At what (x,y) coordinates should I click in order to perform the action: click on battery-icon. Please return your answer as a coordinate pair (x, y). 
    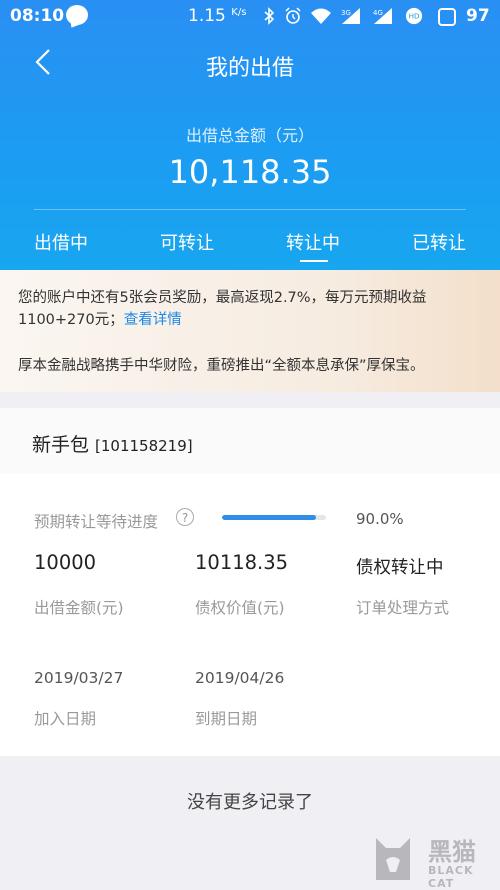
    Looking at the image, I should click on (447, 17).